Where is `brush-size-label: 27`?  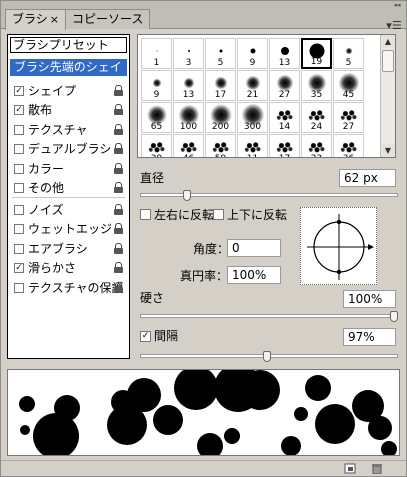
brush-size-label: 27 is located at coordinates (284, 95).